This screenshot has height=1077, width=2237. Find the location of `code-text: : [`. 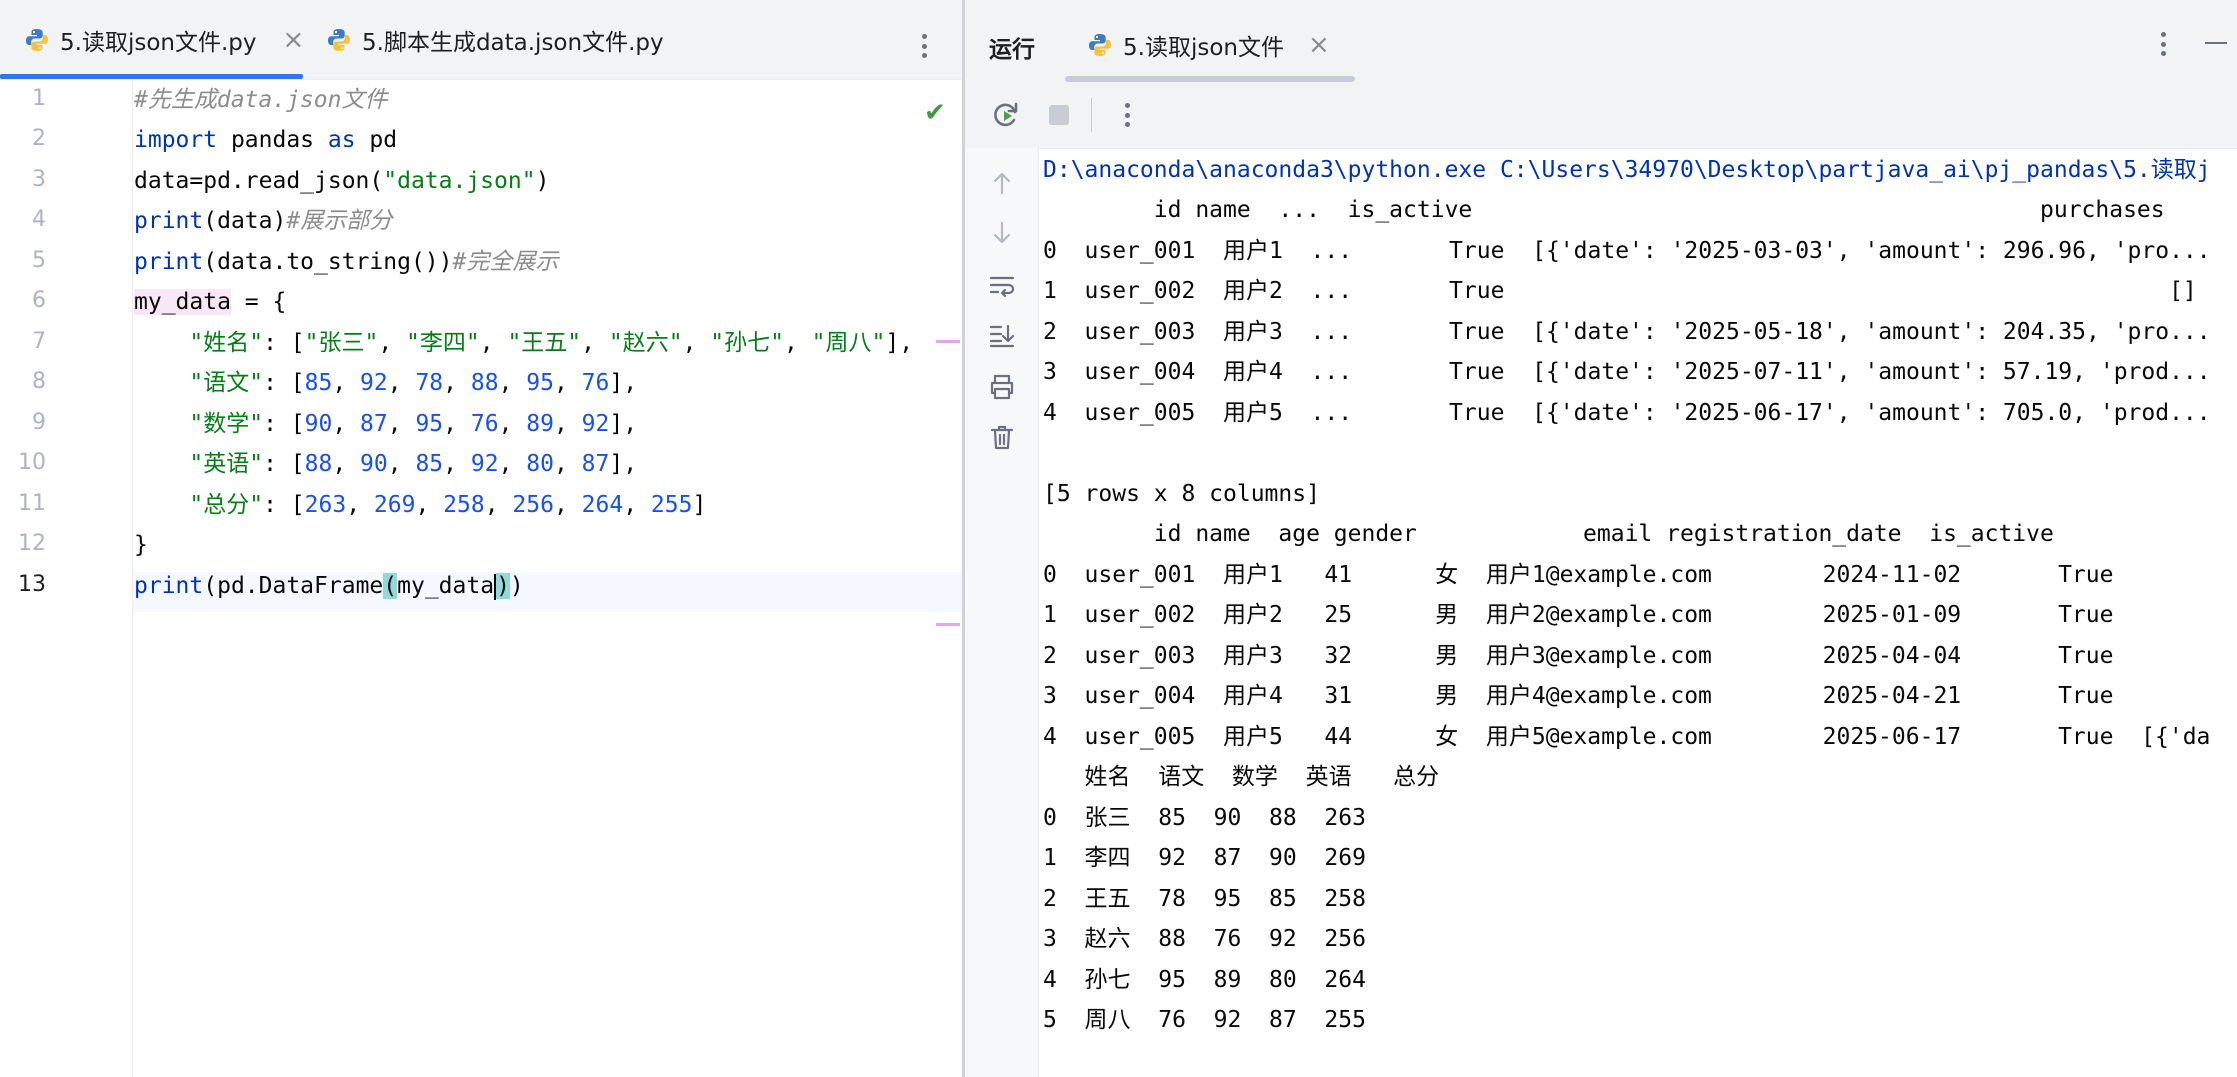

code-text: : [ is located at coordinates (284, 343).